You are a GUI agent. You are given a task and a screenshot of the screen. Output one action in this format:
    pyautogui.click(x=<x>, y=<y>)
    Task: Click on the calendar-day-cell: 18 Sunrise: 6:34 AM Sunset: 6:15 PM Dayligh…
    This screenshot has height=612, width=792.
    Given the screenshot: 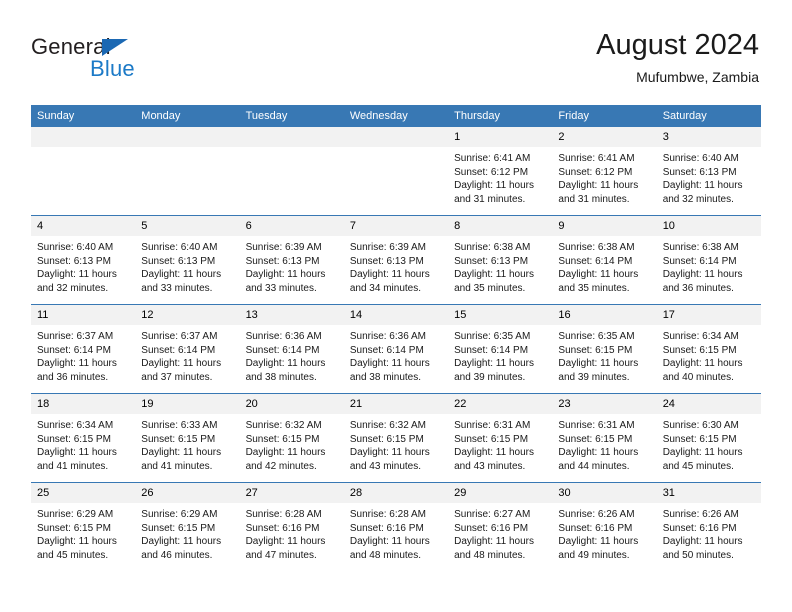 What is the action you would take?
    pyautogui.click(x=83, y=438)
    